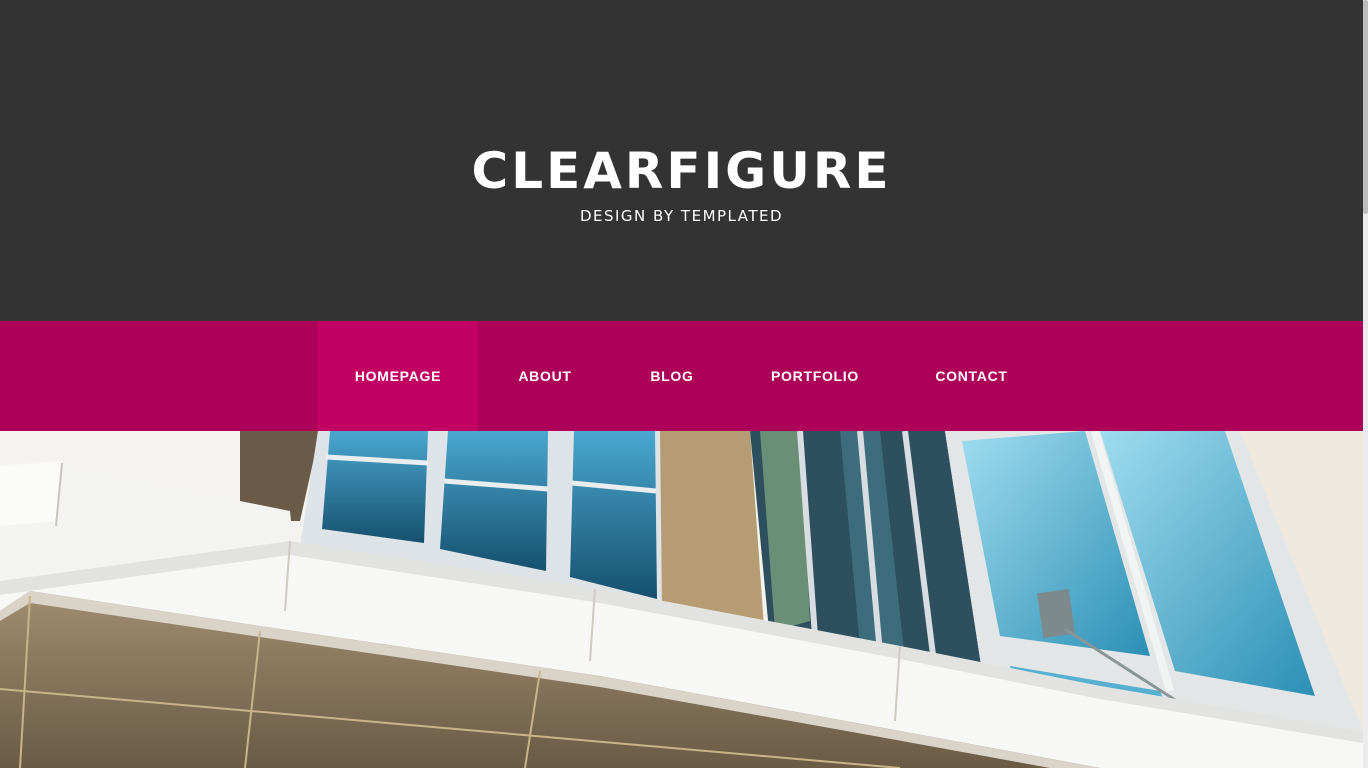 This screenshot has height=768, width=1368. What do you see at coordinates (545, 376) in the screenshot?
I see `menu-item-about: ABOUT` at bounding box center [545, 376].